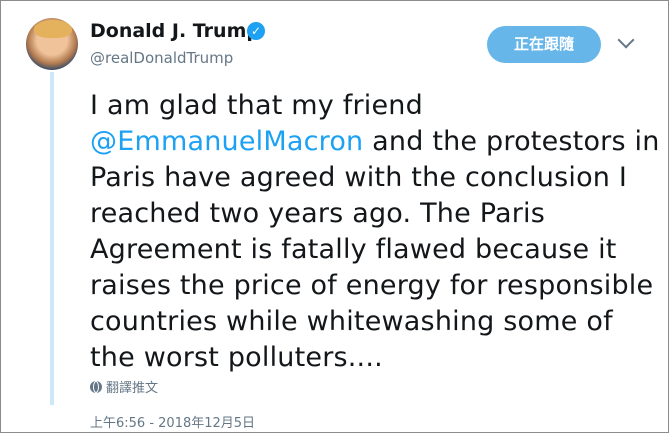  What do you see at coordinates (52, 44) in the screenshot?
I see `avatar` at bounding box center [52, 44].